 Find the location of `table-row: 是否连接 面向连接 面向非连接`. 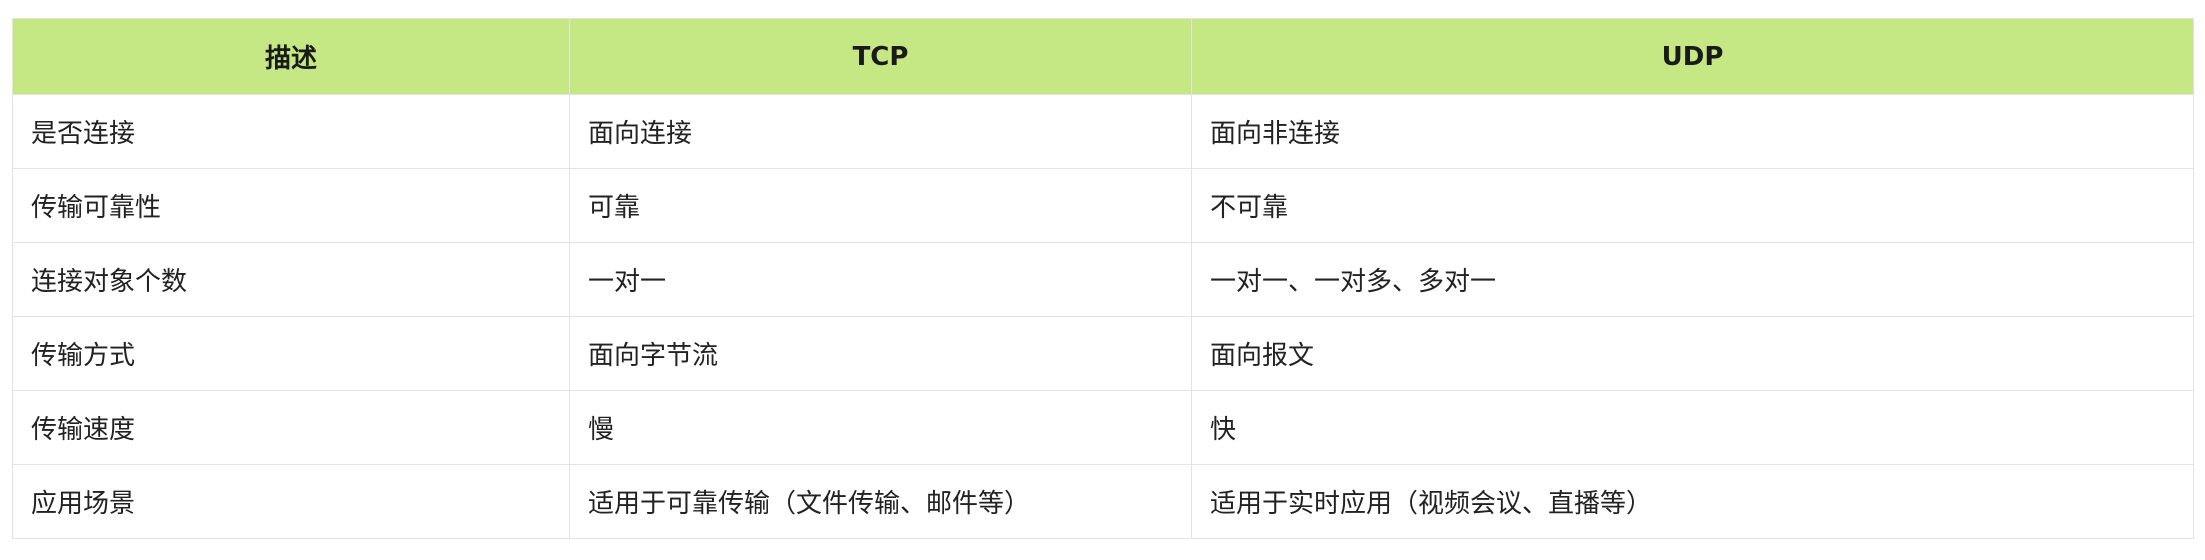

table-row: 是否连接 面向连接 面向非连接 is located at coordinates (1103, 131).